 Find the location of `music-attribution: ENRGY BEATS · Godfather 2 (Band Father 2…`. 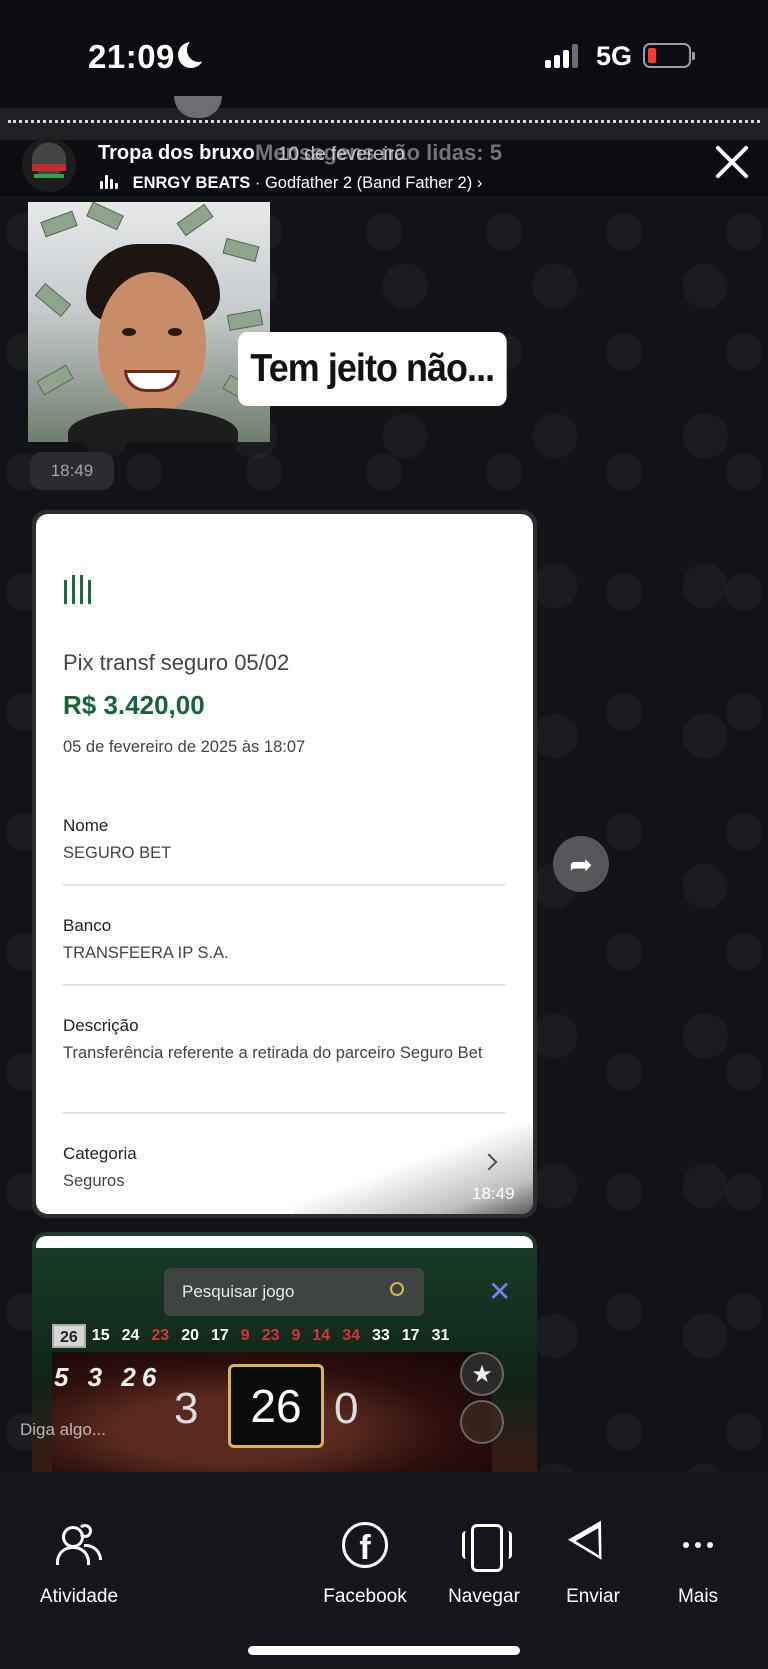

music-attribution: ENRGY BEATS · Godfather 2 (Band Father 2… is located at coordinates (291, 183).